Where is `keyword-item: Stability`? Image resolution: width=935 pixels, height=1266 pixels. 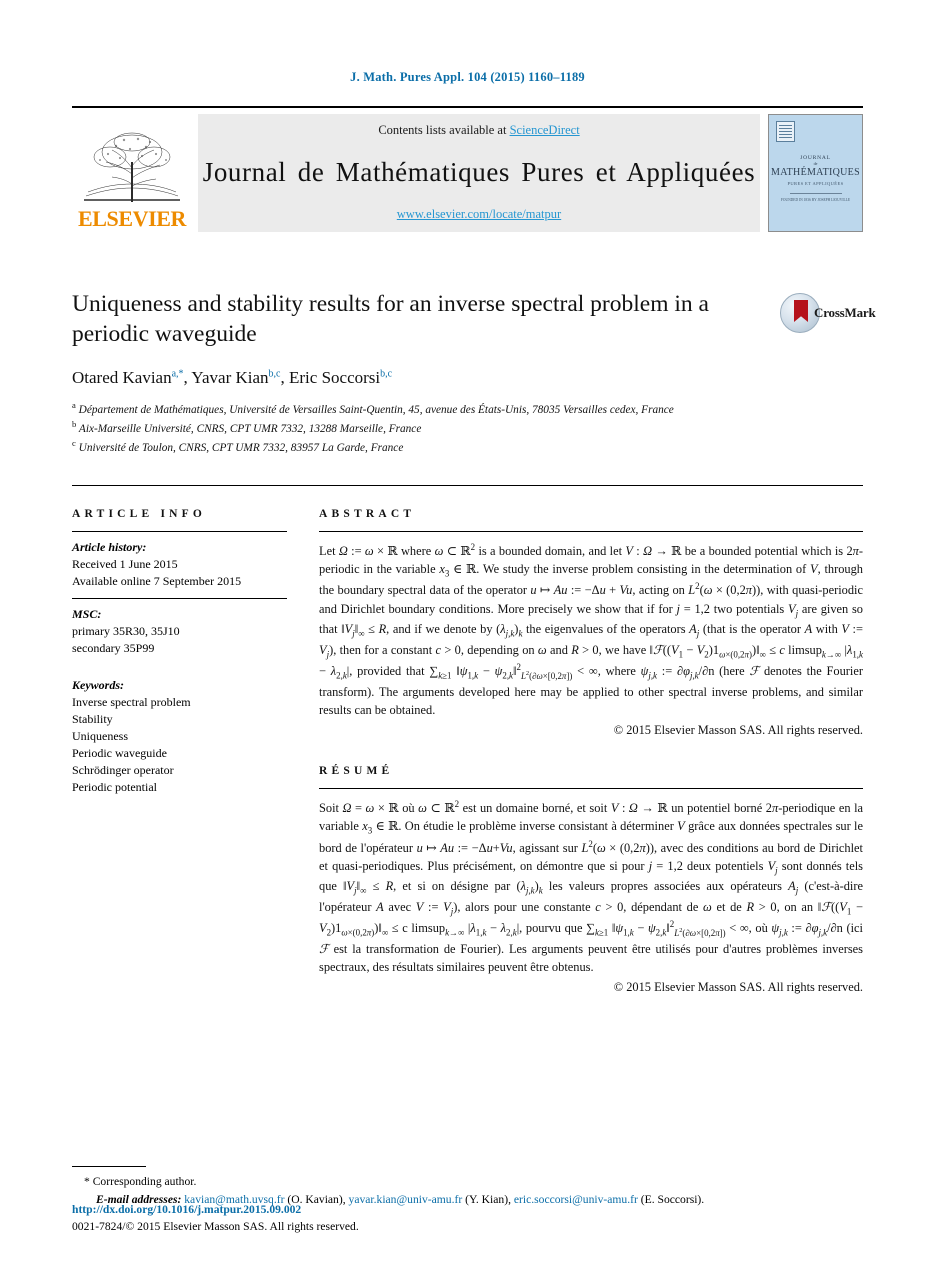
keyword-item: Stability is located at coordinates (92, 718).